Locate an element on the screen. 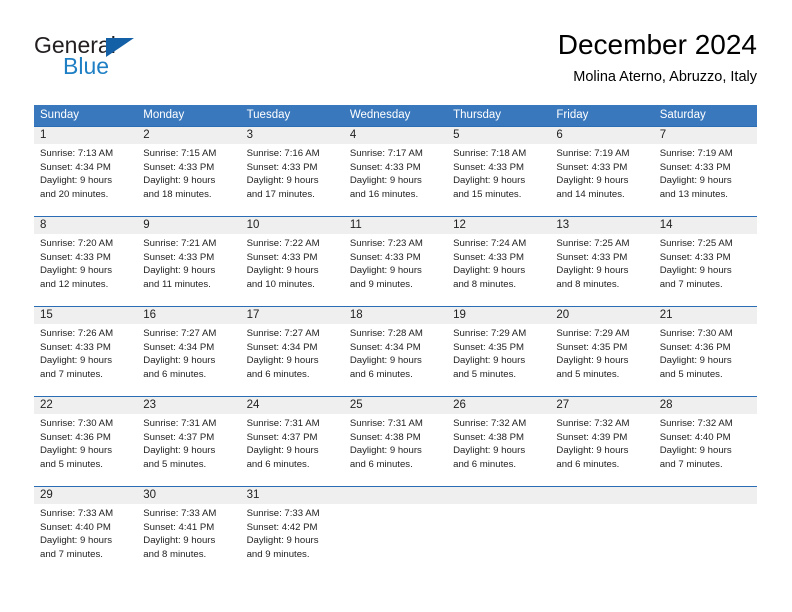  sunrise-text: Sunrise: 7:16 AM is located at coordinates (283, 153).